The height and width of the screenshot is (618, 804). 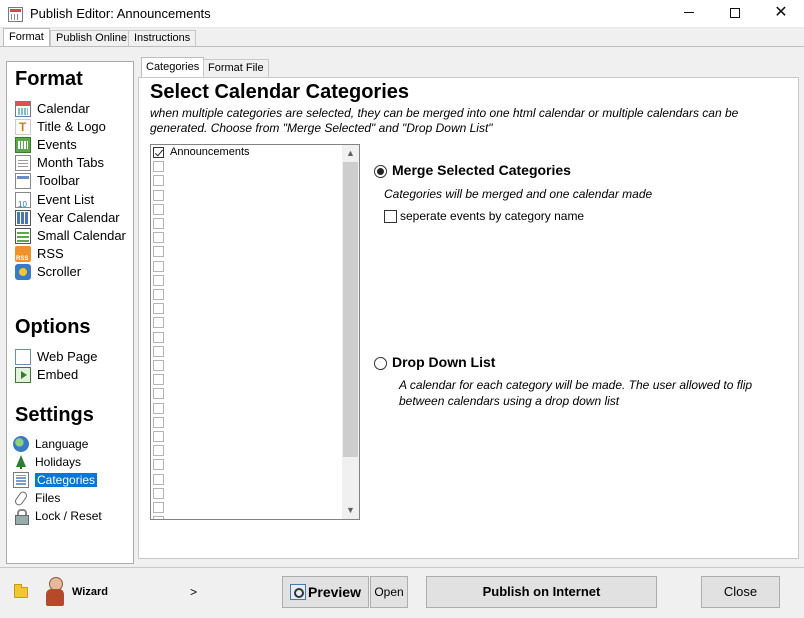 What do you see at coordinates (350, 510) in the screenshot?
I see `scroll-down-button: ▼` at bounding box center [350, 510].